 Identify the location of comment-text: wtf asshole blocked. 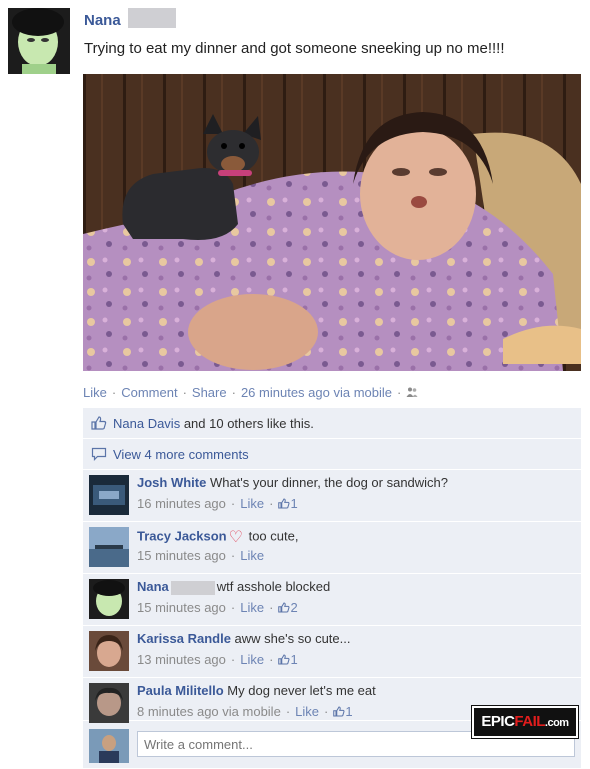
(273, 586).